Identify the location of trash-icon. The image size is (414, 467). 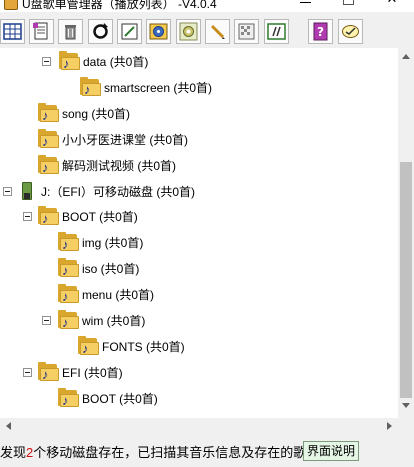
(70, 32).